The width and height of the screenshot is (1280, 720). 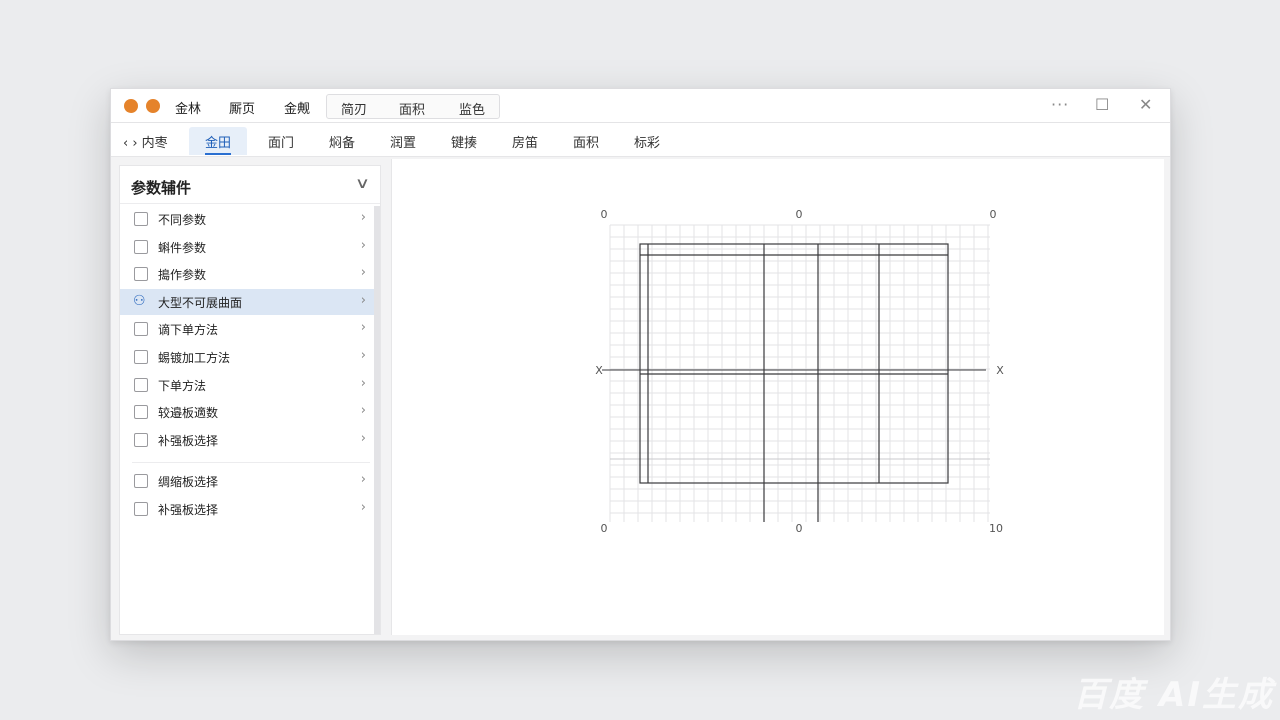 What do you see at coordinates (218, 141) in the screenshot?
I see `tab-1: 金田` at bounding box center [218, 141].